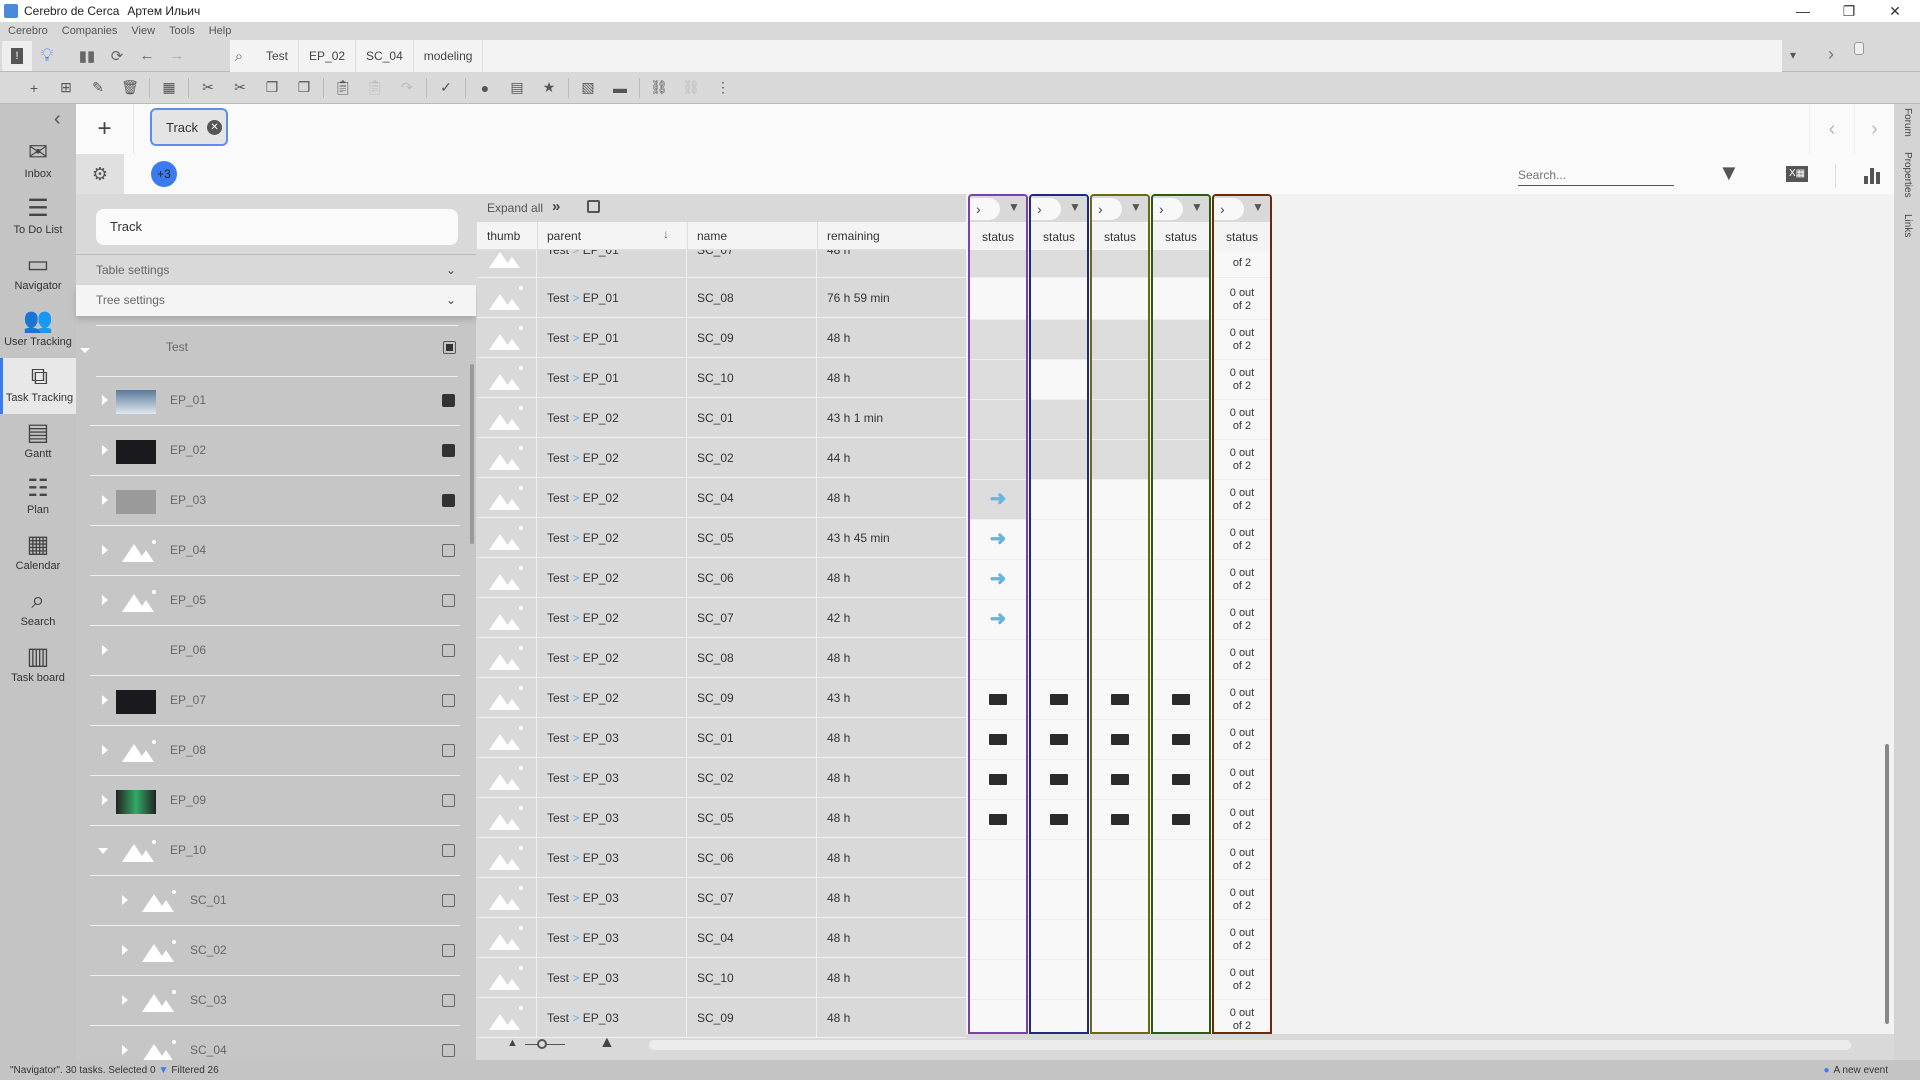 This screenshot has height=1080, width=1920. What do you see at coordinates (620, 88) in the screenshot?
I see `resize-icon: ▬` at bounding box center [620, 88].